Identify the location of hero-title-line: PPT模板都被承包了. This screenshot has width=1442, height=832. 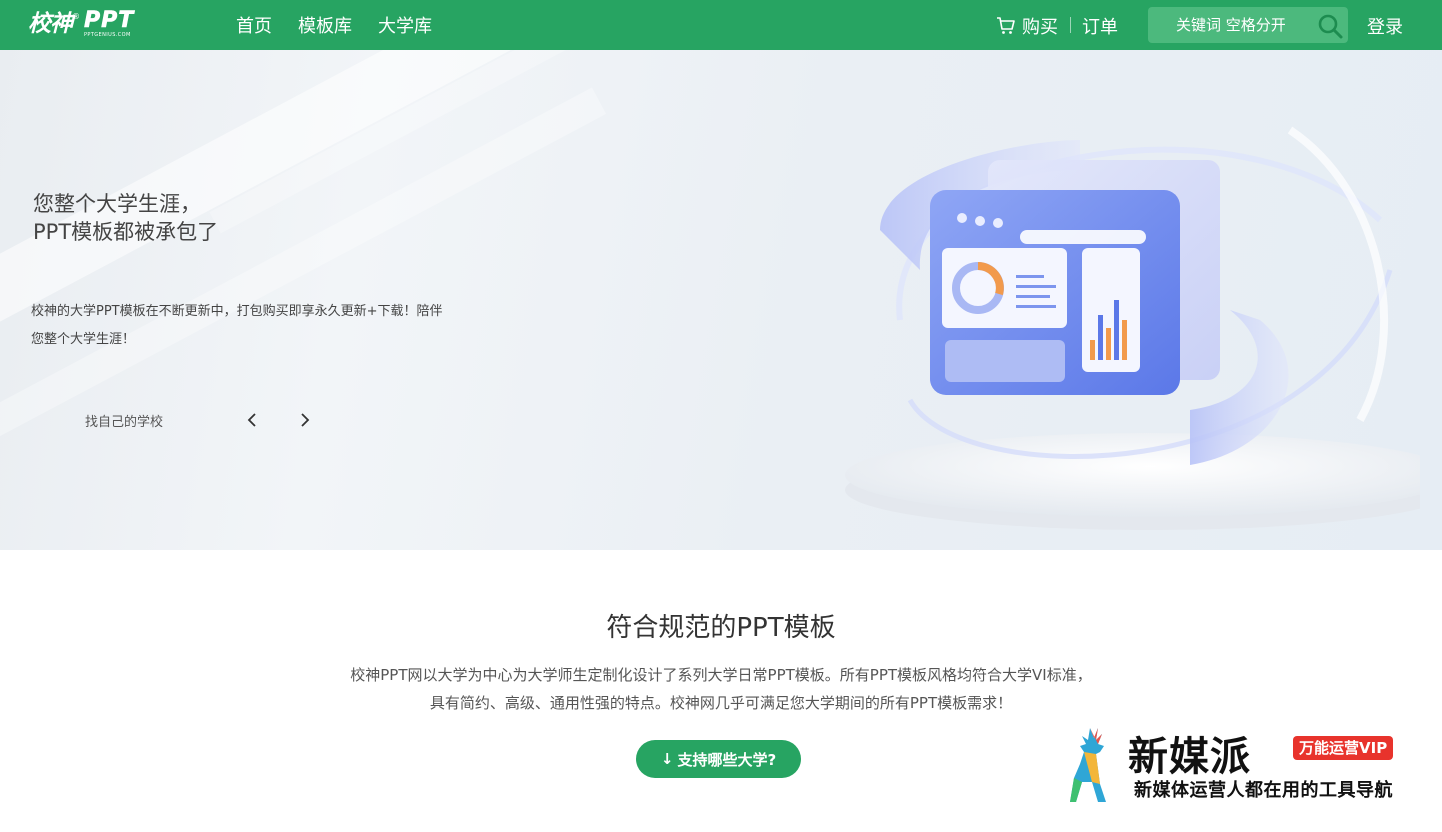
(126, 232).